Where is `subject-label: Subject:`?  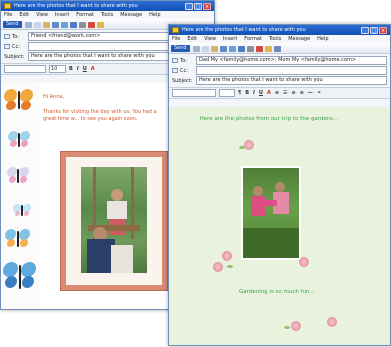
subject-label: Subject: is located at coordinates (14, 56).